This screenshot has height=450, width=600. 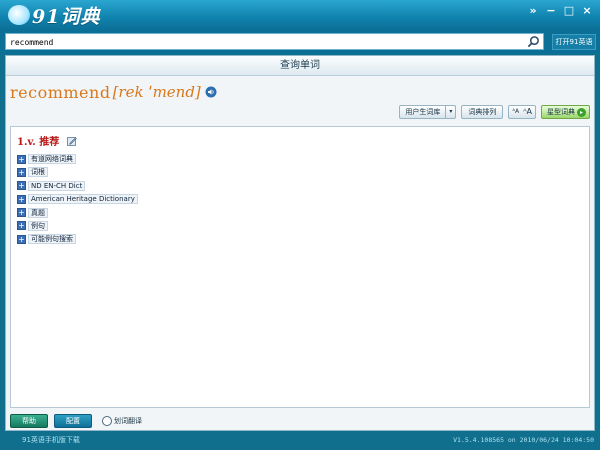 I want to click on meaning-row: 1.v. 推荐, so click(x=47, y=140).